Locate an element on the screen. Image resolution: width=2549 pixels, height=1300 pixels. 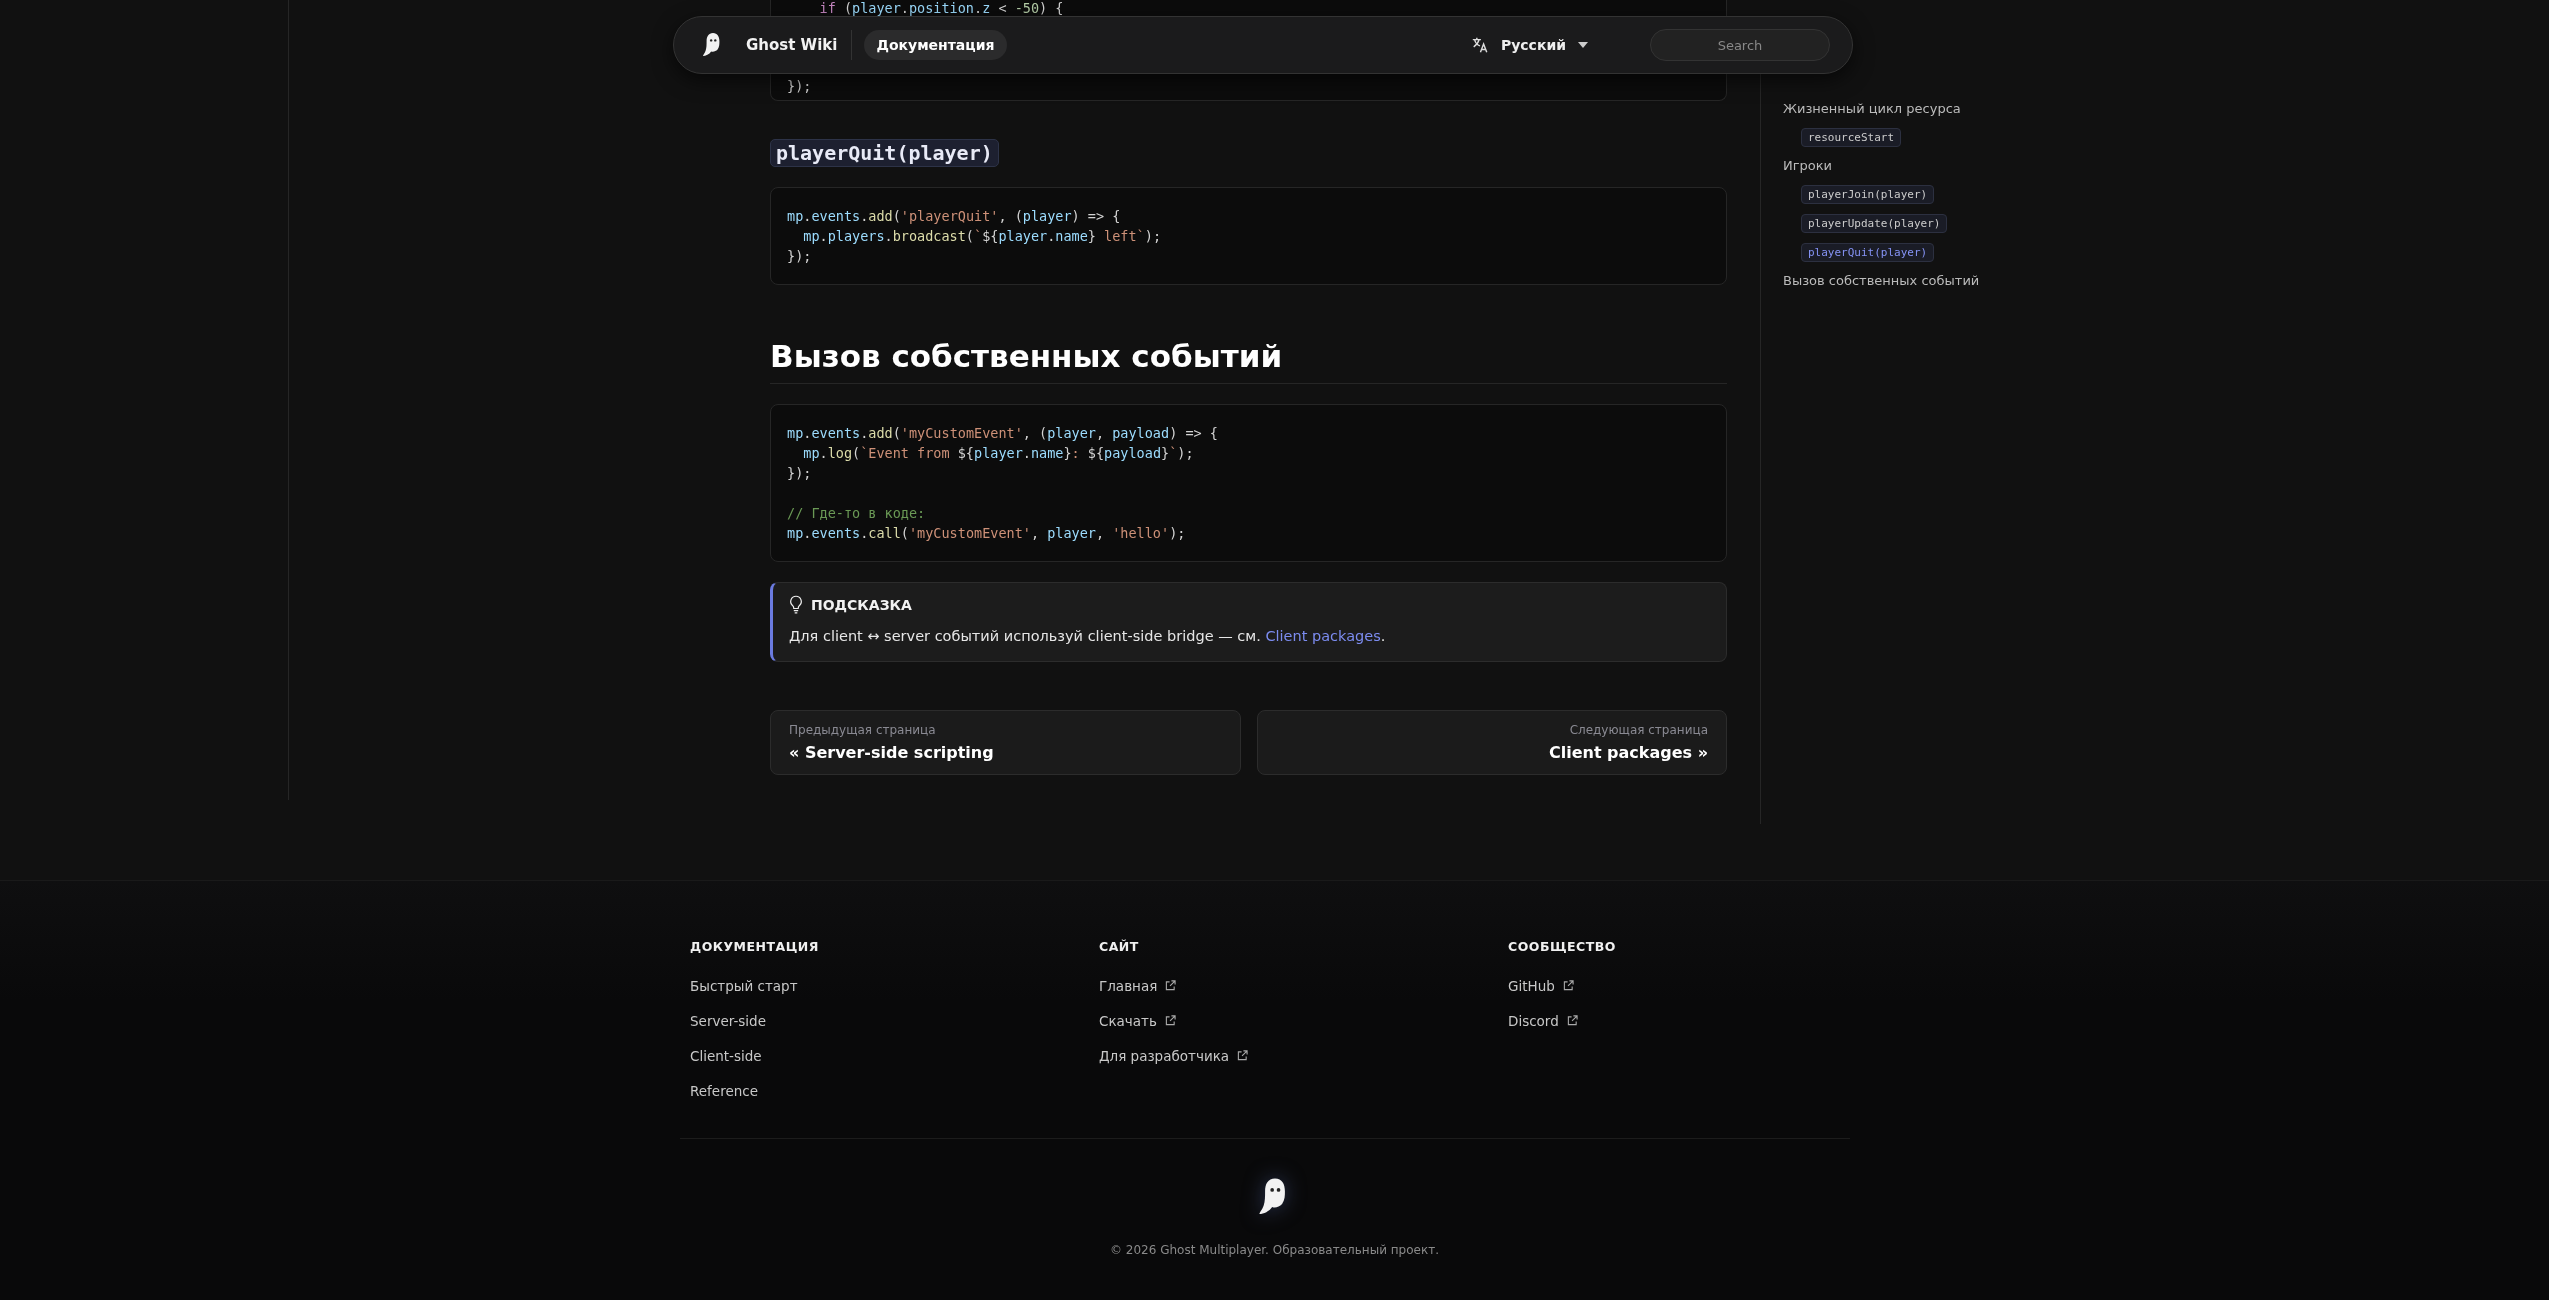
pager-title: Client packages » is located at coordinates (1628, 752).